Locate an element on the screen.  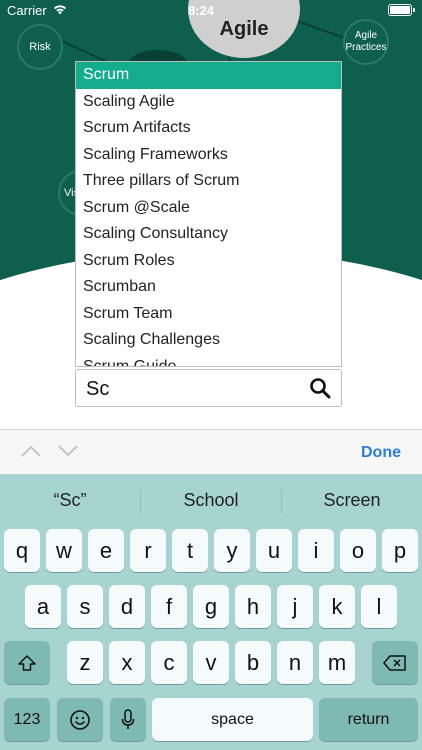
predictive-bar: “Sc” School Screen is located at coordinates (211, 500).